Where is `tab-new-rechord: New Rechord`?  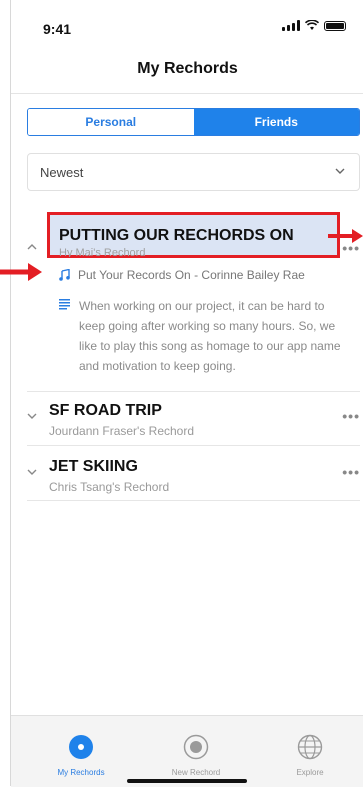 tab-new-rechord: New Rechord is located at coordinates (196, 755).